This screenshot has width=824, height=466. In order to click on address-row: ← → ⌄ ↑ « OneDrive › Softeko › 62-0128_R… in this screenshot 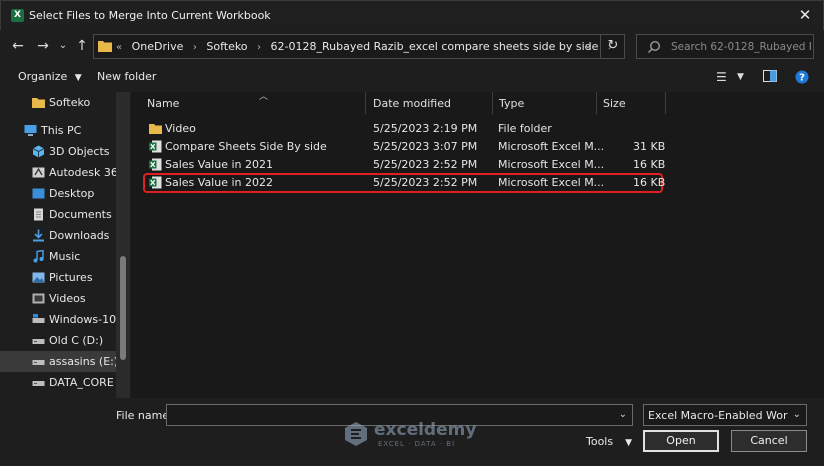, I will do `click(412, 46)`.